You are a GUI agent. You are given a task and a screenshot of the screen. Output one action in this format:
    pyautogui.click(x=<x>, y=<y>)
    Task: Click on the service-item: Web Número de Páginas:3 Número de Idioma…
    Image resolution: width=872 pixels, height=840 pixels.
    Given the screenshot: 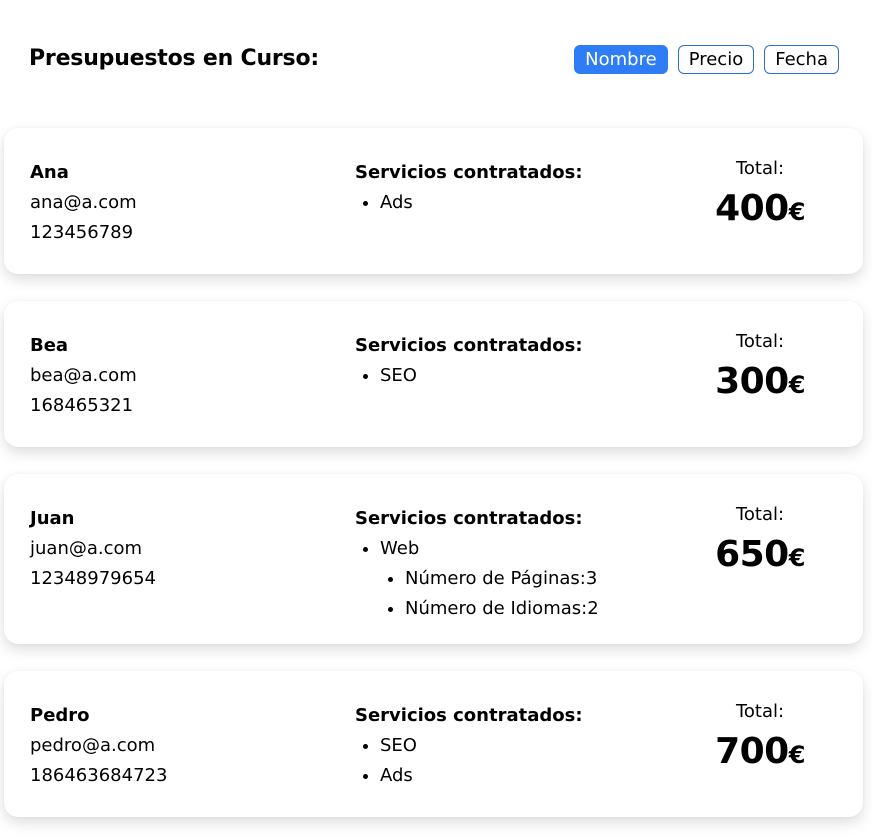 What is the action you would take?
    pyautogui.click(x=489, y=579)
    